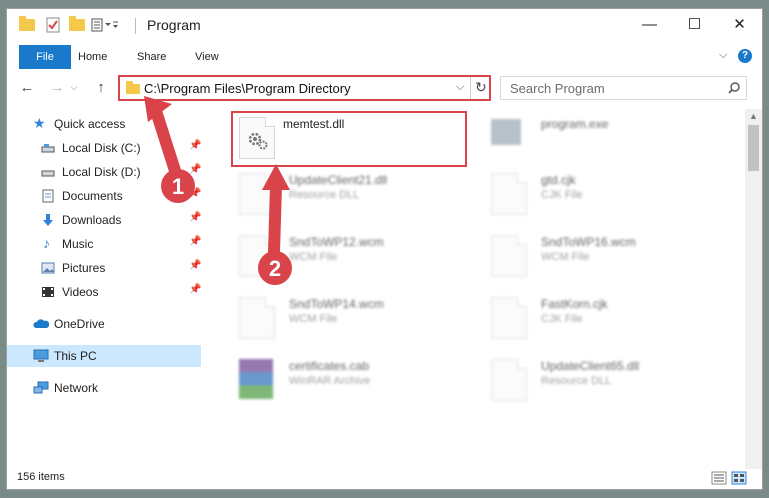 Image resolution: width=769 pixels, height=498 pixels. What do you see at coordinates (558, 180) in the screenshot?
I see `file-name: gtd.cjk` at bounding box center [558, 180].